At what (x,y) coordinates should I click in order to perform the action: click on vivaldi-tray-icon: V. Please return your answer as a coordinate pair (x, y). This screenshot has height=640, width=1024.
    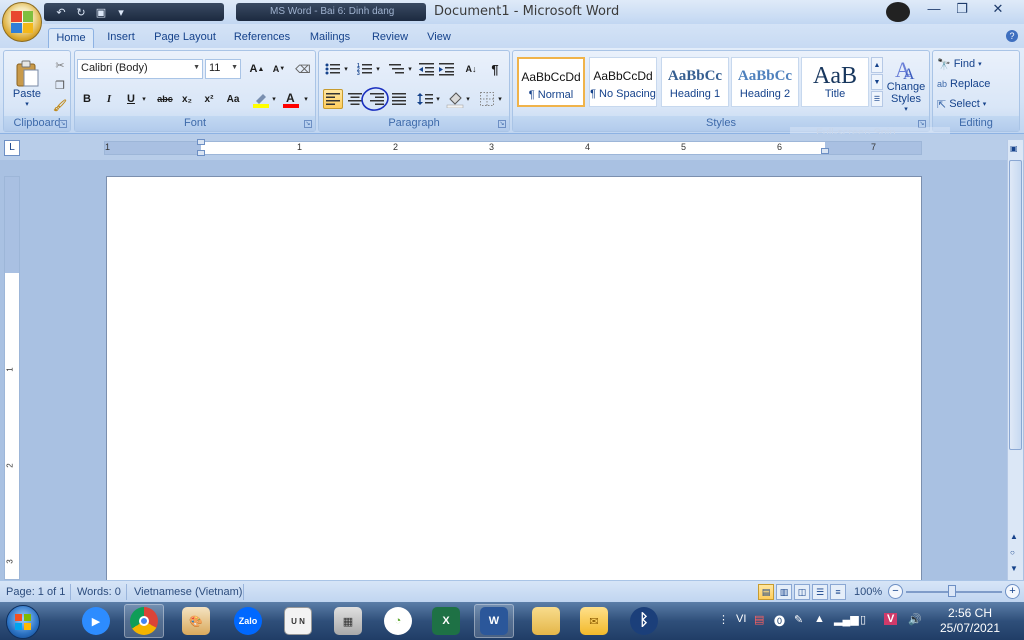
    Looking at the image, I should click on (891, 619).